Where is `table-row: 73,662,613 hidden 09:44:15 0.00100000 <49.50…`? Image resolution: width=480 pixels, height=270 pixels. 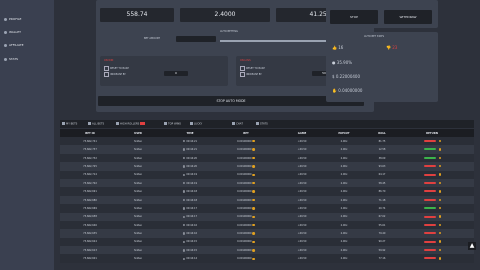
table-row: 73,662,613 hidden 09:44:15 0.00100000 <49.50… is located at coordinates (267, 250).